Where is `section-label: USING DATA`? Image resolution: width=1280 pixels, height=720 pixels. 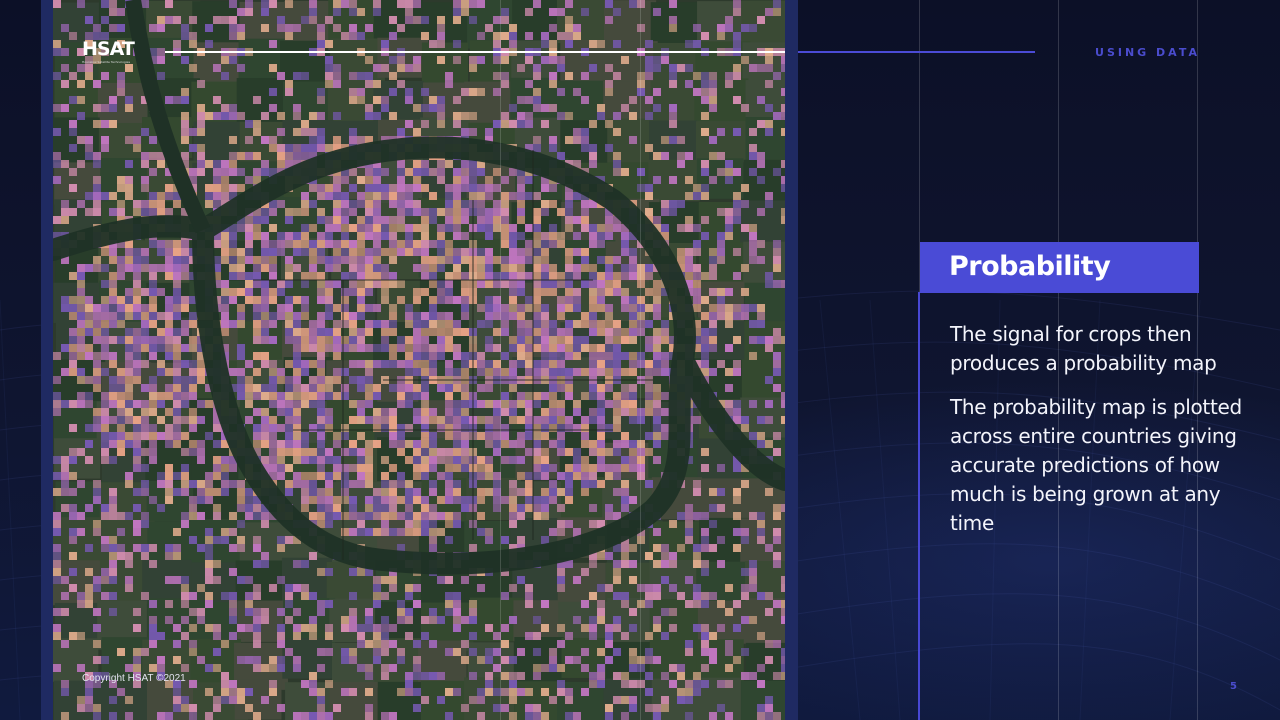
section-label: USING DATA is located at coordinates (1147, 52).